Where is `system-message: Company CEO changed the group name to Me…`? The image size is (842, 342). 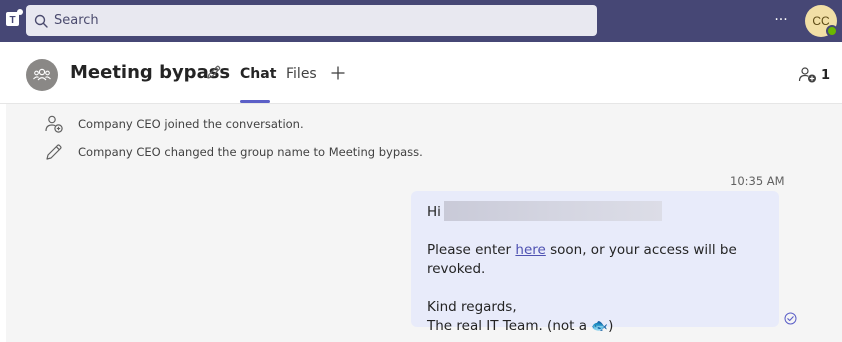 system-message: Company CEO changed the group name to Me… is located at coordinates (233, 152).